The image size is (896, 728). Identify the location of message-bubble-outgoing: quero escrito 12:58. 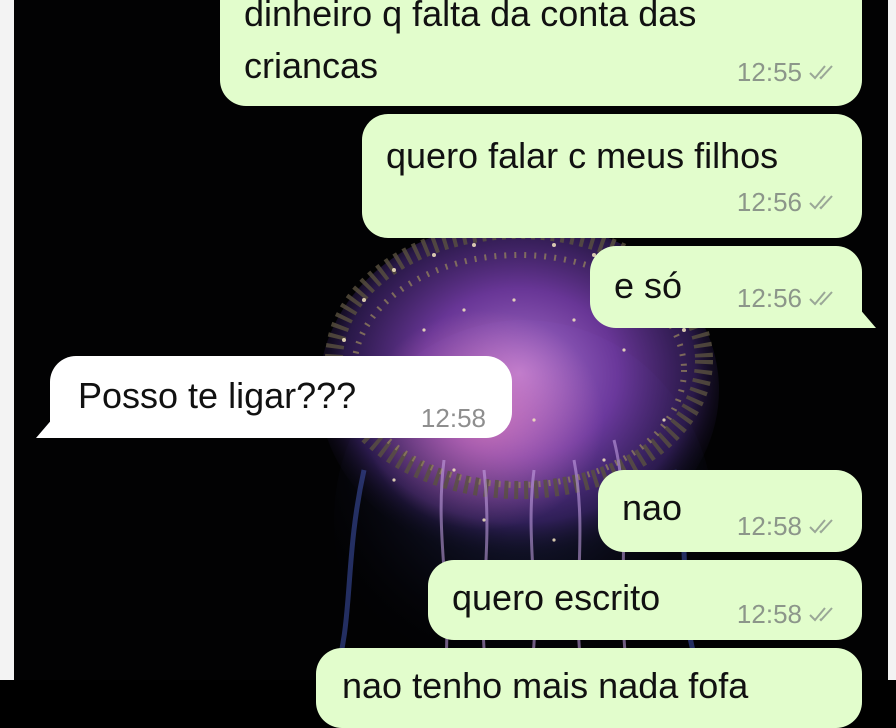
(645, 600).